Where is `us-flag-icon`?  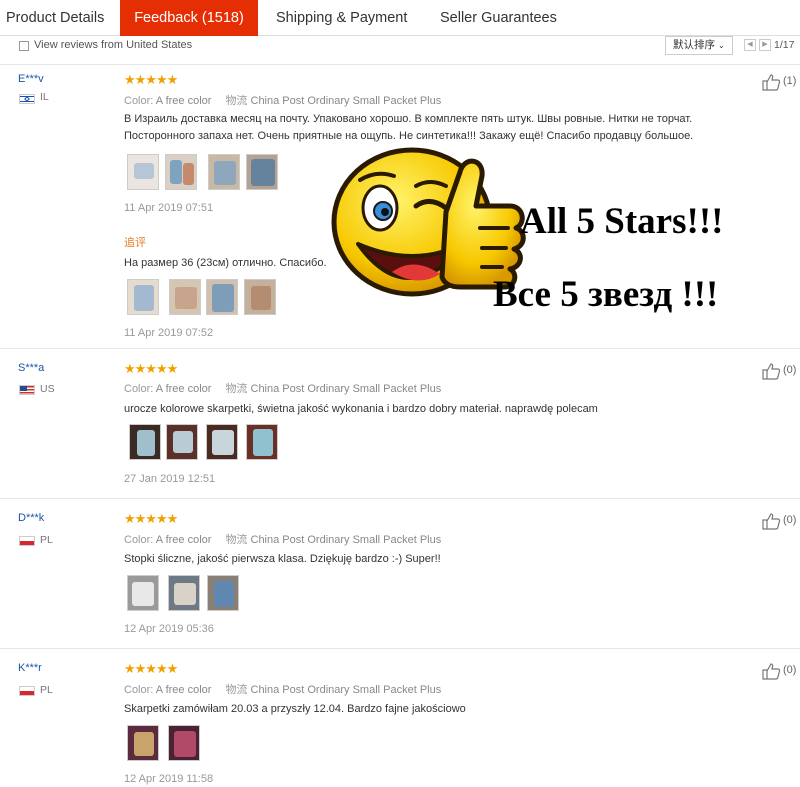
us-flag-icon is located at coordinates (27, 390).